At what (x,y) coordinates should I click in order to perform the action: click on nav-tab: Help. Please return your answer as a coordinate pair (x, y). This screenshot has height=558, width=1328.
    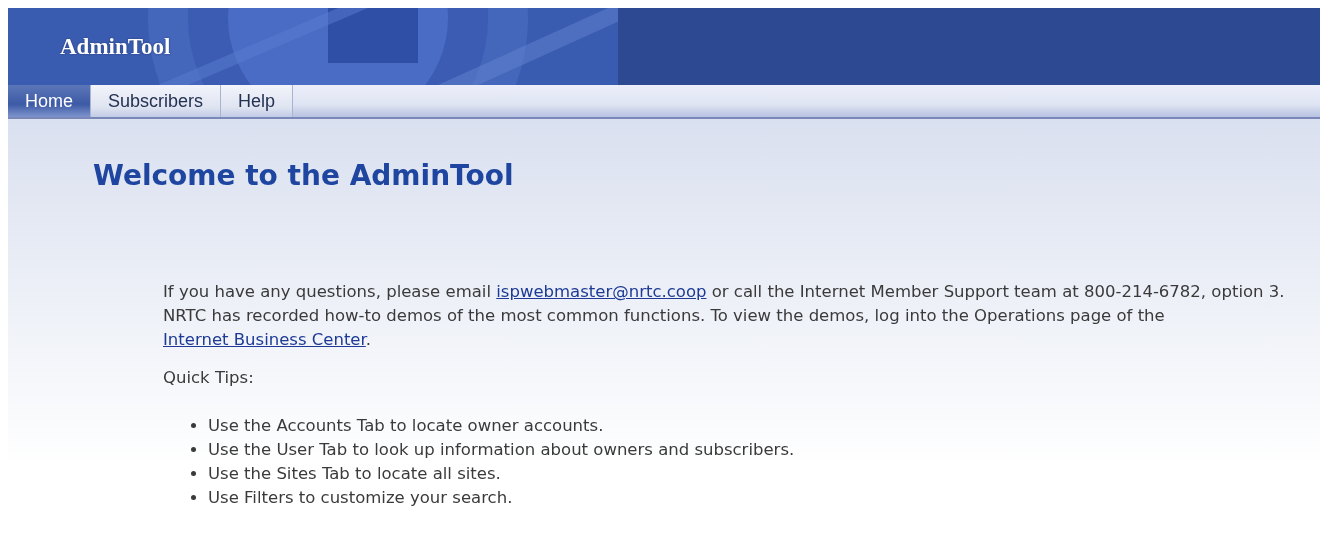
    Looking at the image, I should click on (257, 101).